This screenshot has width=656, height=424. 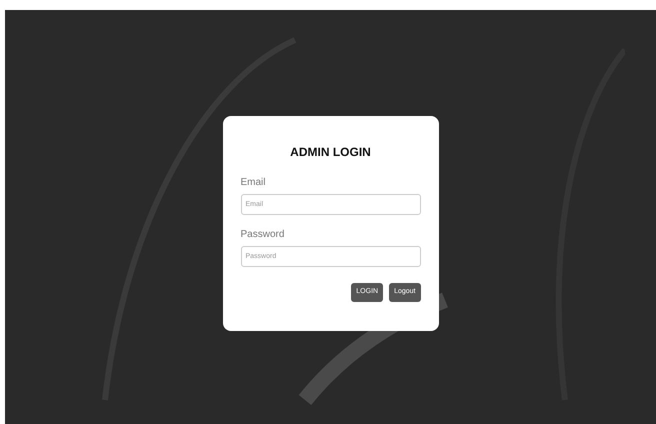 I want to click on field-label: Email, so click(x=253, y=183).